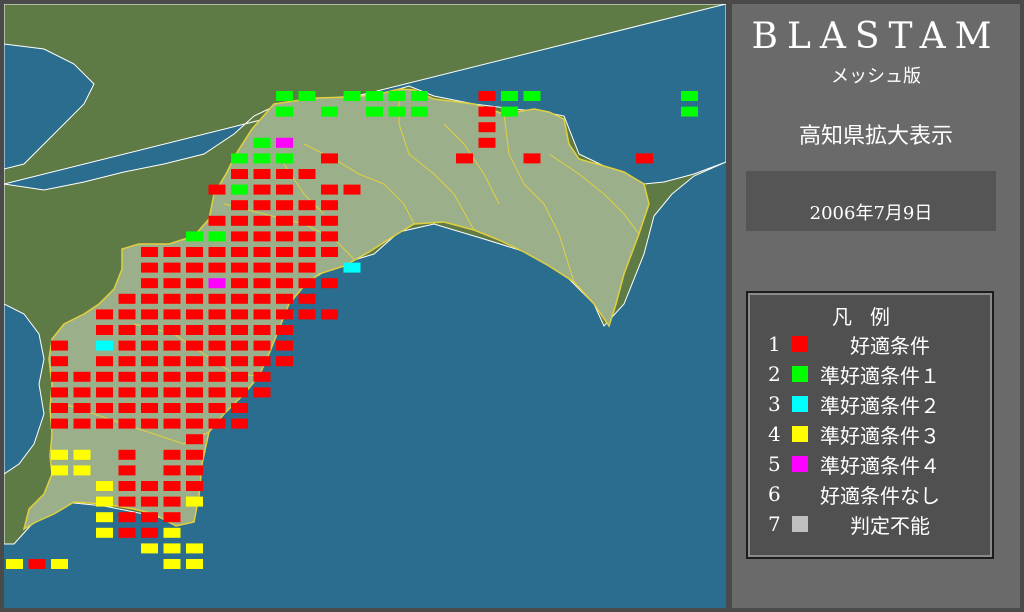  Describe the element at coordinates (876, 76) in the screenshot. I see `app-subtitle: メッシュ版` at that location.